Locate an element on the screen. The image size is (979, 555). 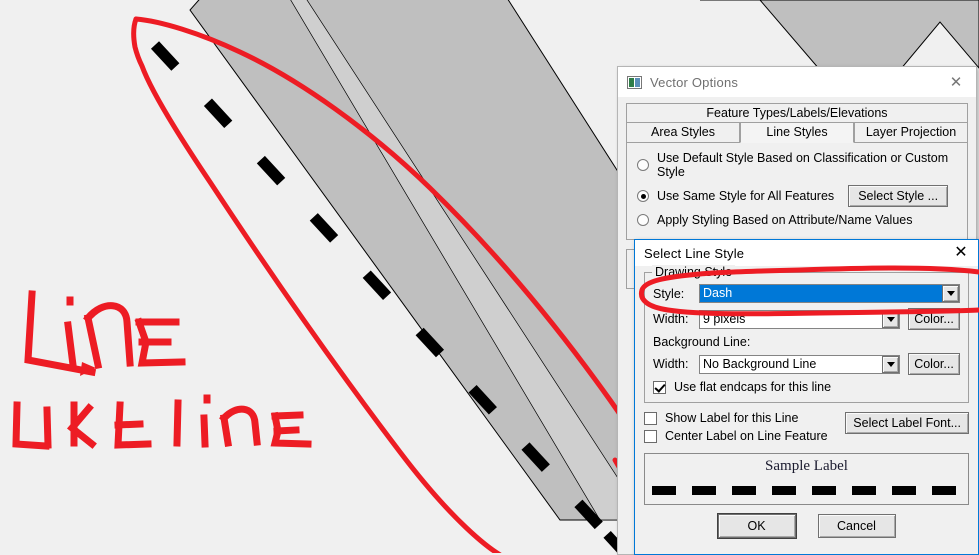
line-style-preview: Sample Label is located at coordinates (806, 479).